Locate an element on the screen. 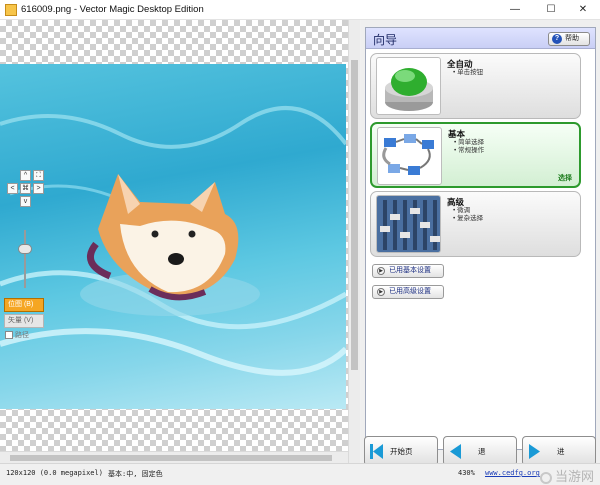 The width and height of the screenshot is (600, 485). pan-right-button: > is located at coordinates (38, 188).